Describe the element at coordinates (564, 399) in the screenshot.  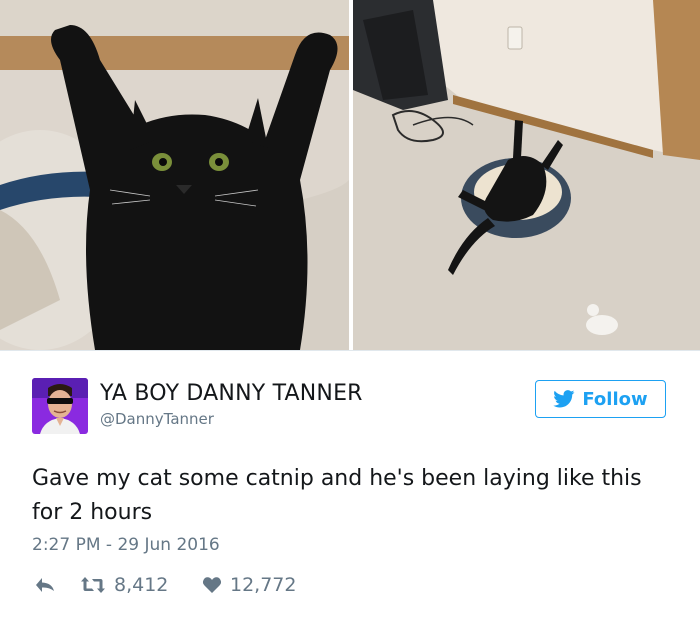
I see `twitter-bird-icon` at that location.